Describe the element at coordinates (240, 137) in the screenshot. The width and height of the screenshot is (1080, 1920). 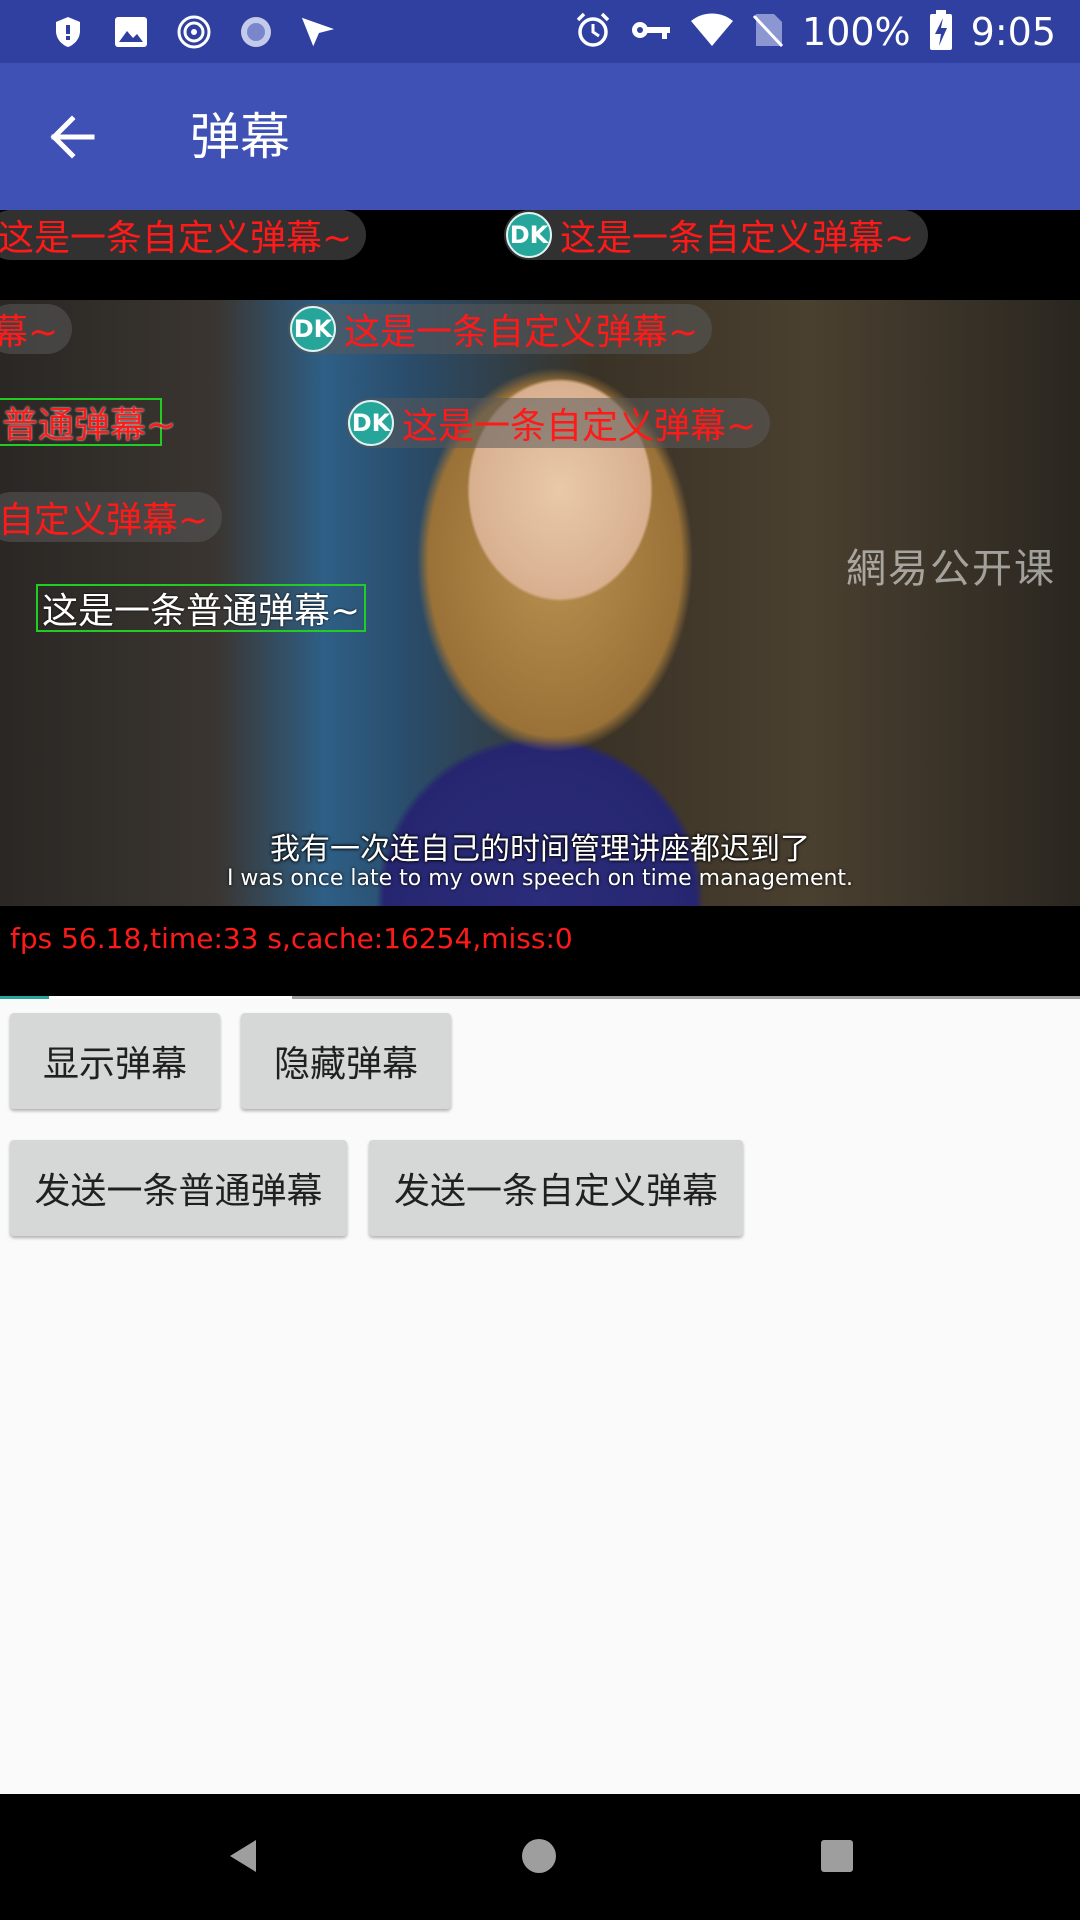
I see `page-title: 弹幕` at that location.